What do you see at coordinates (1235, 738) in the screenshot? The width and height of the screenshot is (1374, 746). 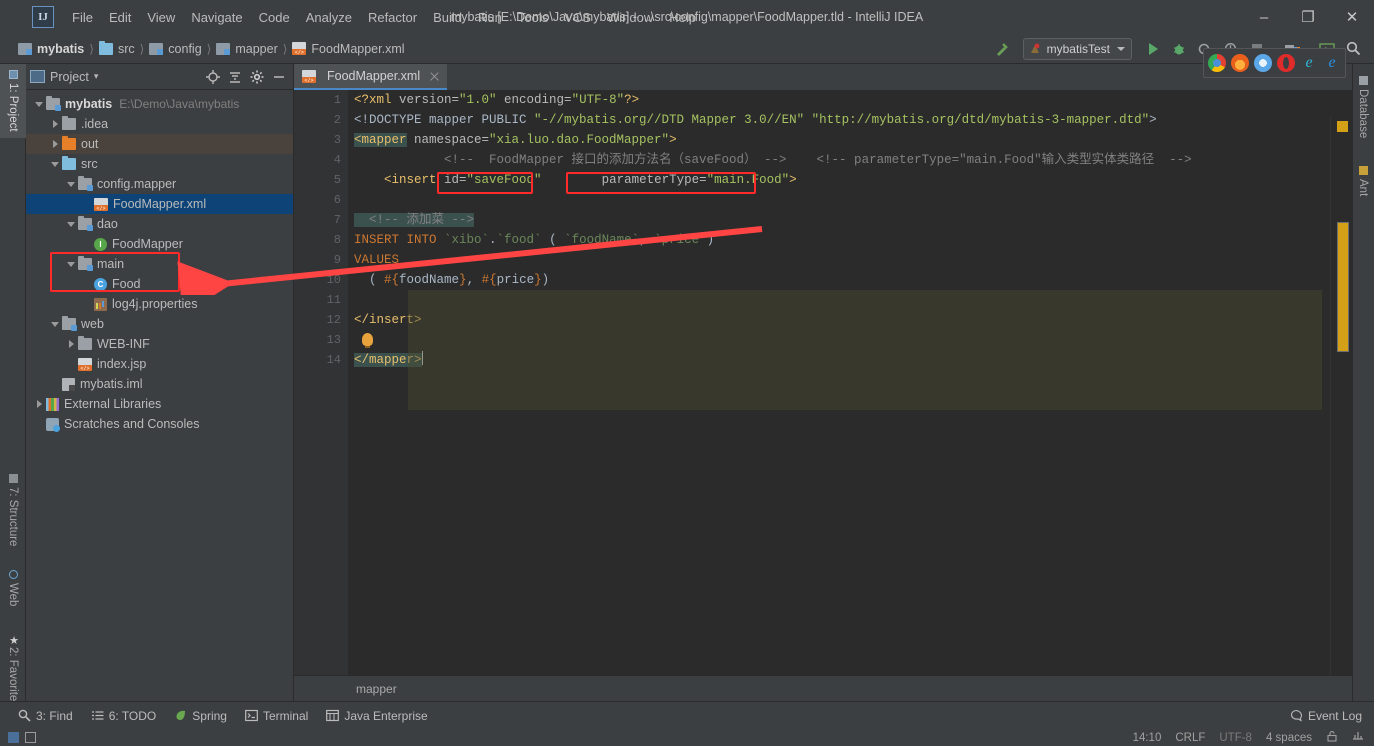 I see `file-encoding: UTF-8` at bounding box center [1235, 738].